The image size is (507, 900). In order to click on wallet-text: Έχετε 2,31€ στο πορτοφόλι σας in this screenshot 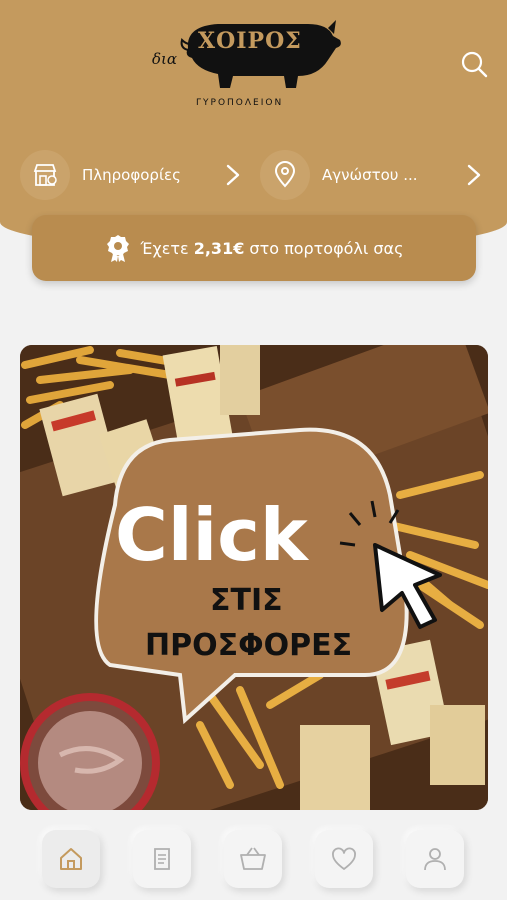, I will do `click(272, 248)`.